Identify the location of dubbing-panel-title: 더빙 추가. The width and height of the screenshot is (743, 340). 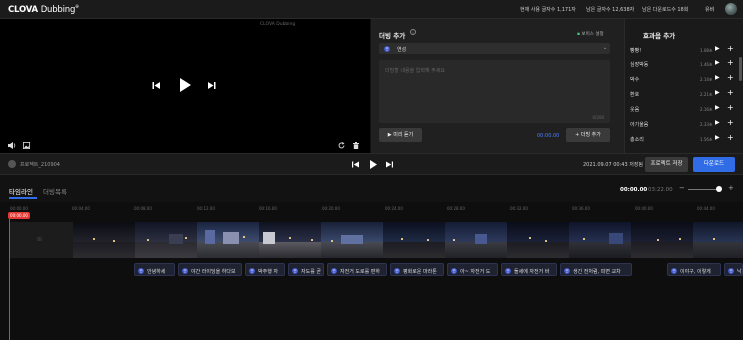
(392, 36).